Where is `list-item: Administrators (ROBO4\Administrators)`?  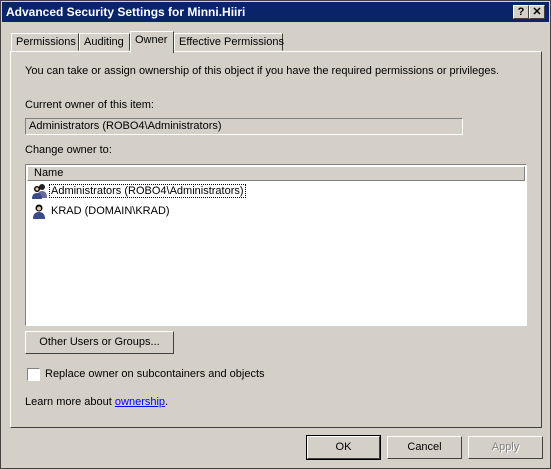
list-item: Administrators (ROBO4\Administrators) is located at coordinates (139, 191).